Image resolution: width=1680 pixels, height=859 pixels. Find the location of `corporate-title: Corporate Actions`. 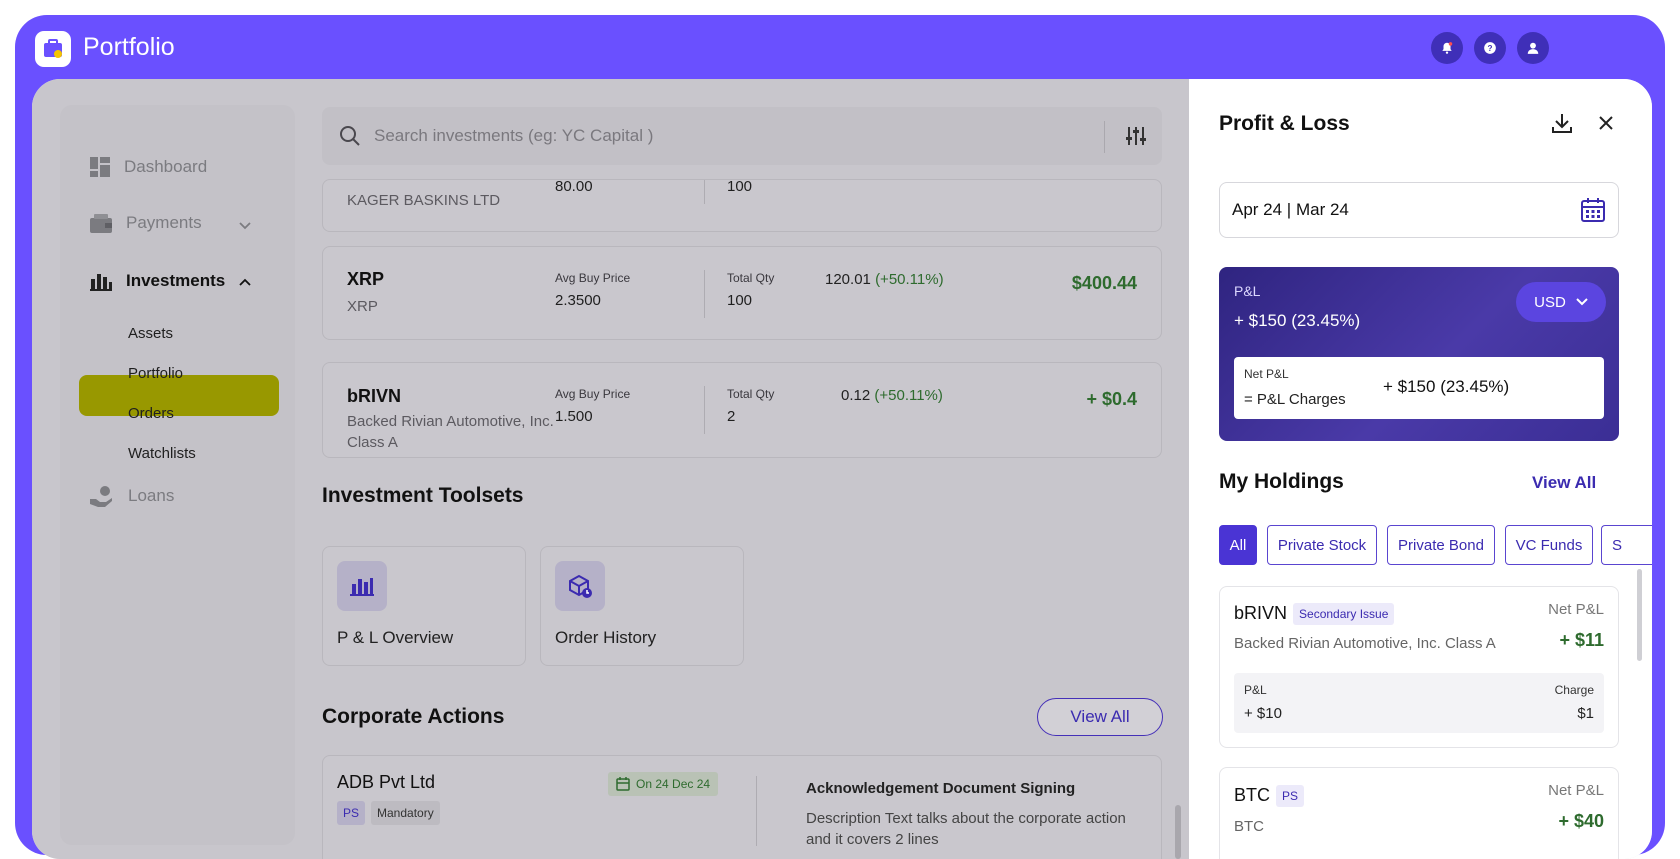

corporate-title: Corporate Actions is located at coordinates (413, 716).